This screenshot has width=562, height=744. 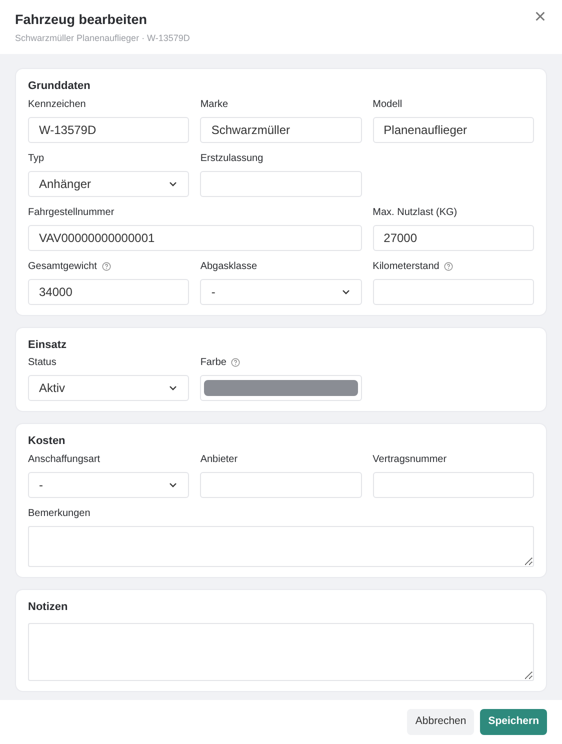 What do you see at coordinates (387, 105) in the screenshot?
I see `field-label: Modell` at bounding box center [387, 105].